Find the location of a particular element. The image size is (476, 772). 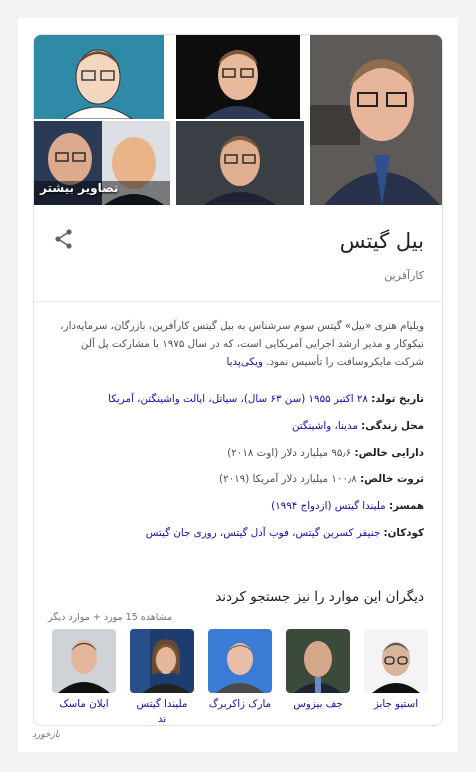

image-with-trump: تصاویر بیشتر is located at coordinates (102, 163).